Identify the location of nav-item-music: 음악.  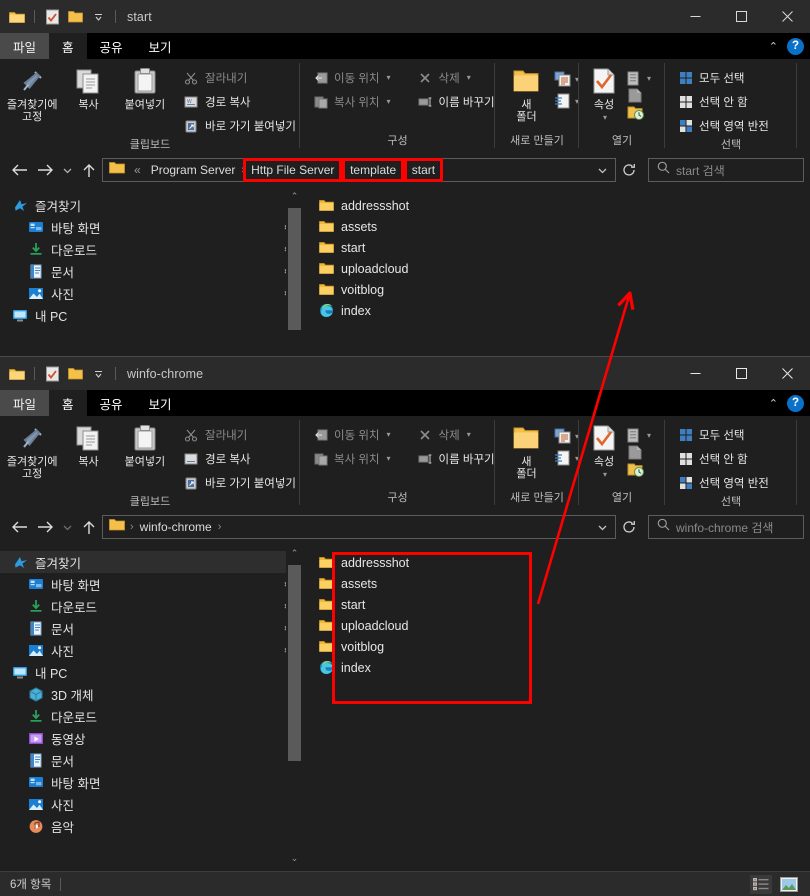
(151, 826).